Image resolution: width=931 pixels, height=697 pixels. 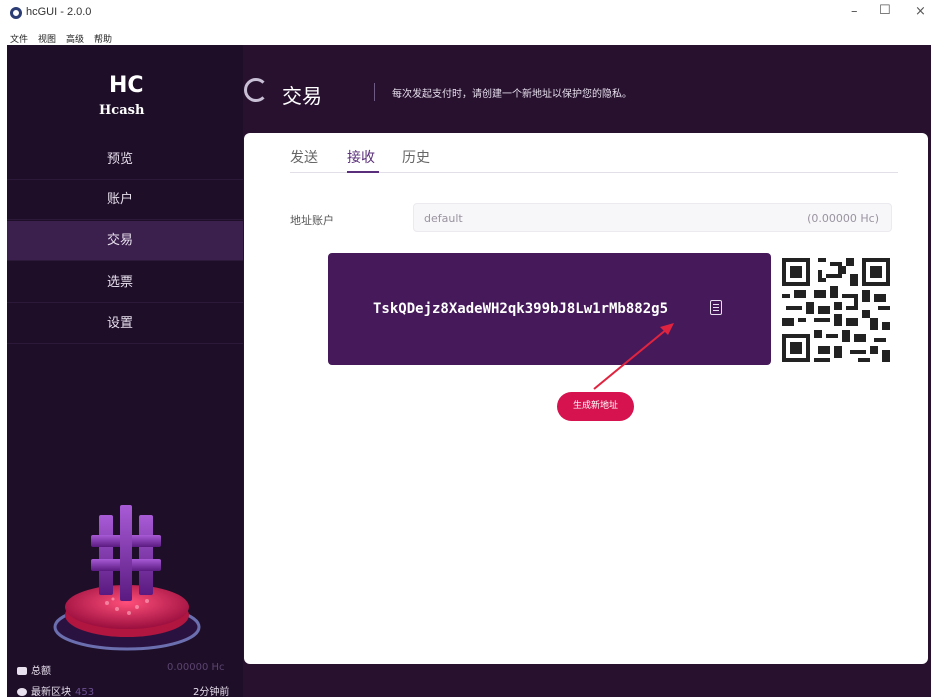 What do you see at coordinates (126, 85) in the screenshot?
I see `hcash-logo-icon: HC` at bounding box center [126, 85].